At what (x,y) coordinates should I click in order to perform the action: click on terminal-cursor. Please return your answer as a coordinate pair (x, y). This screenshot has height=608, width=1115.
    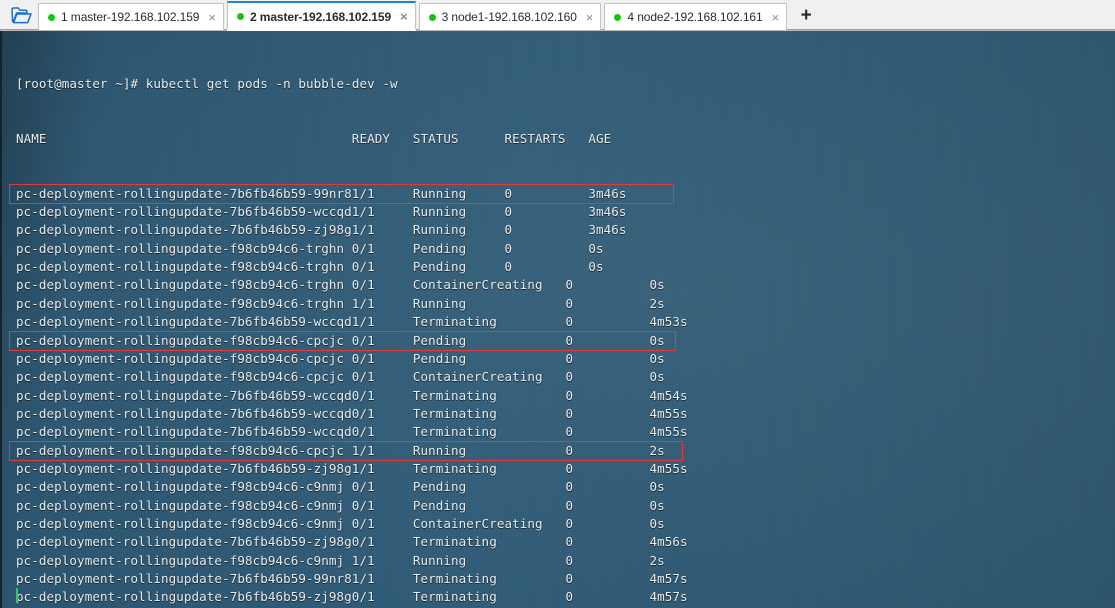
    Looking at the image, I should click on (17, 595).